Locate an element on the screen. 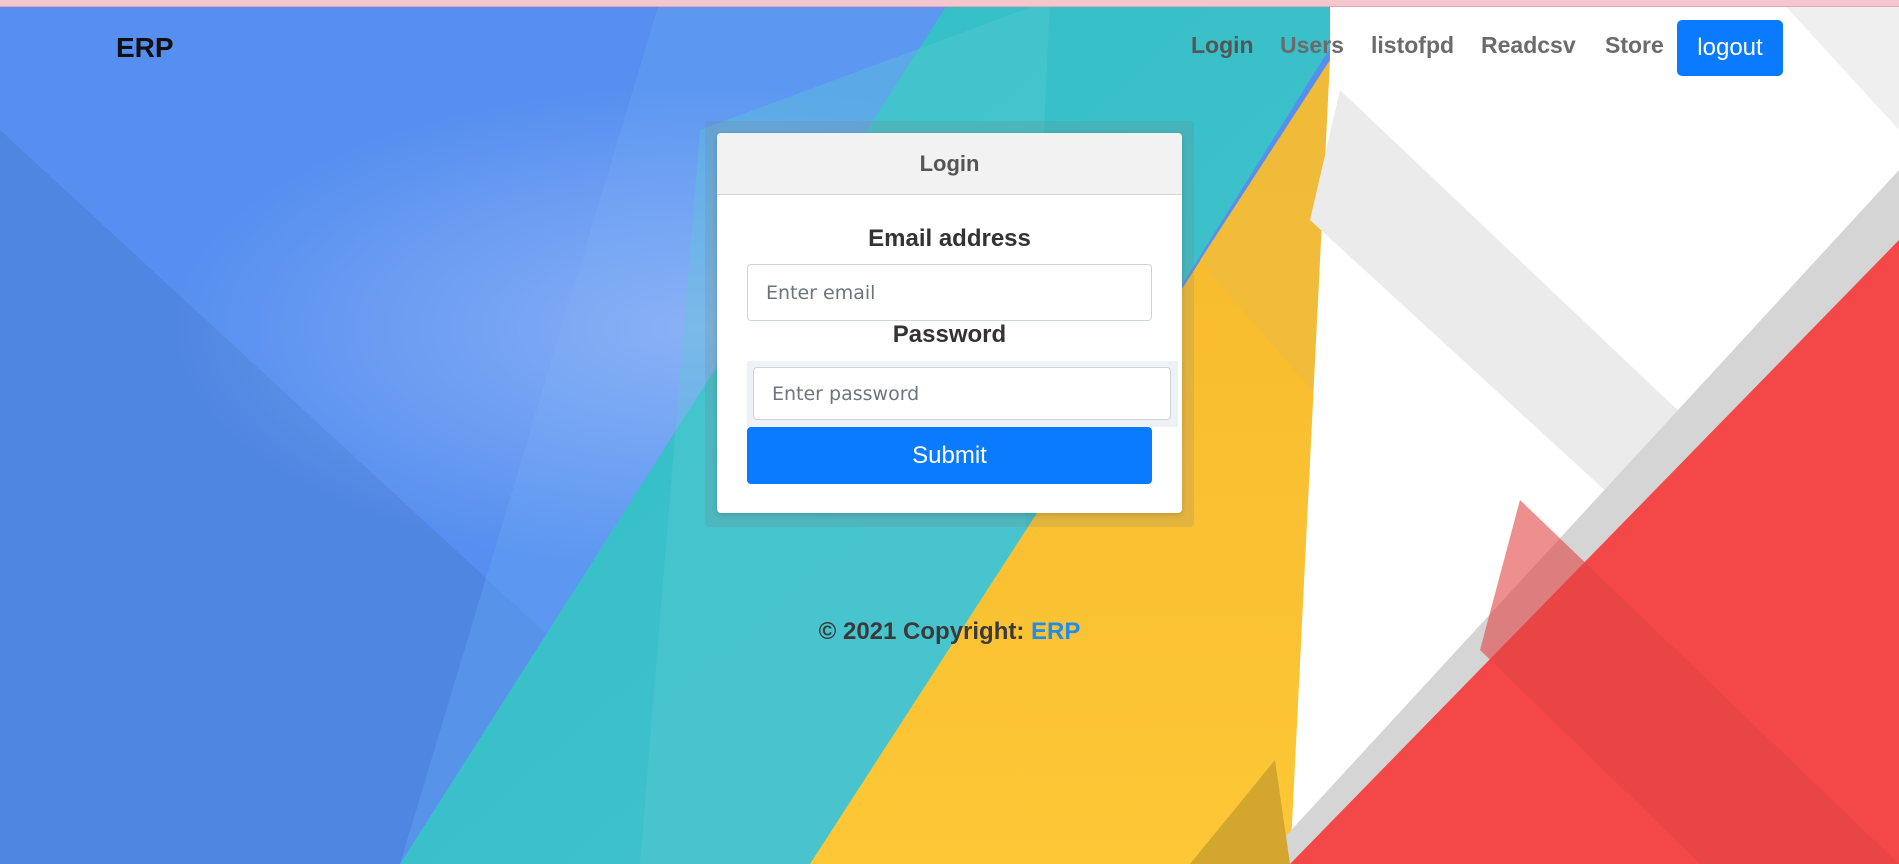  nav-link-store: Store is located at coordinates (1634, 45).